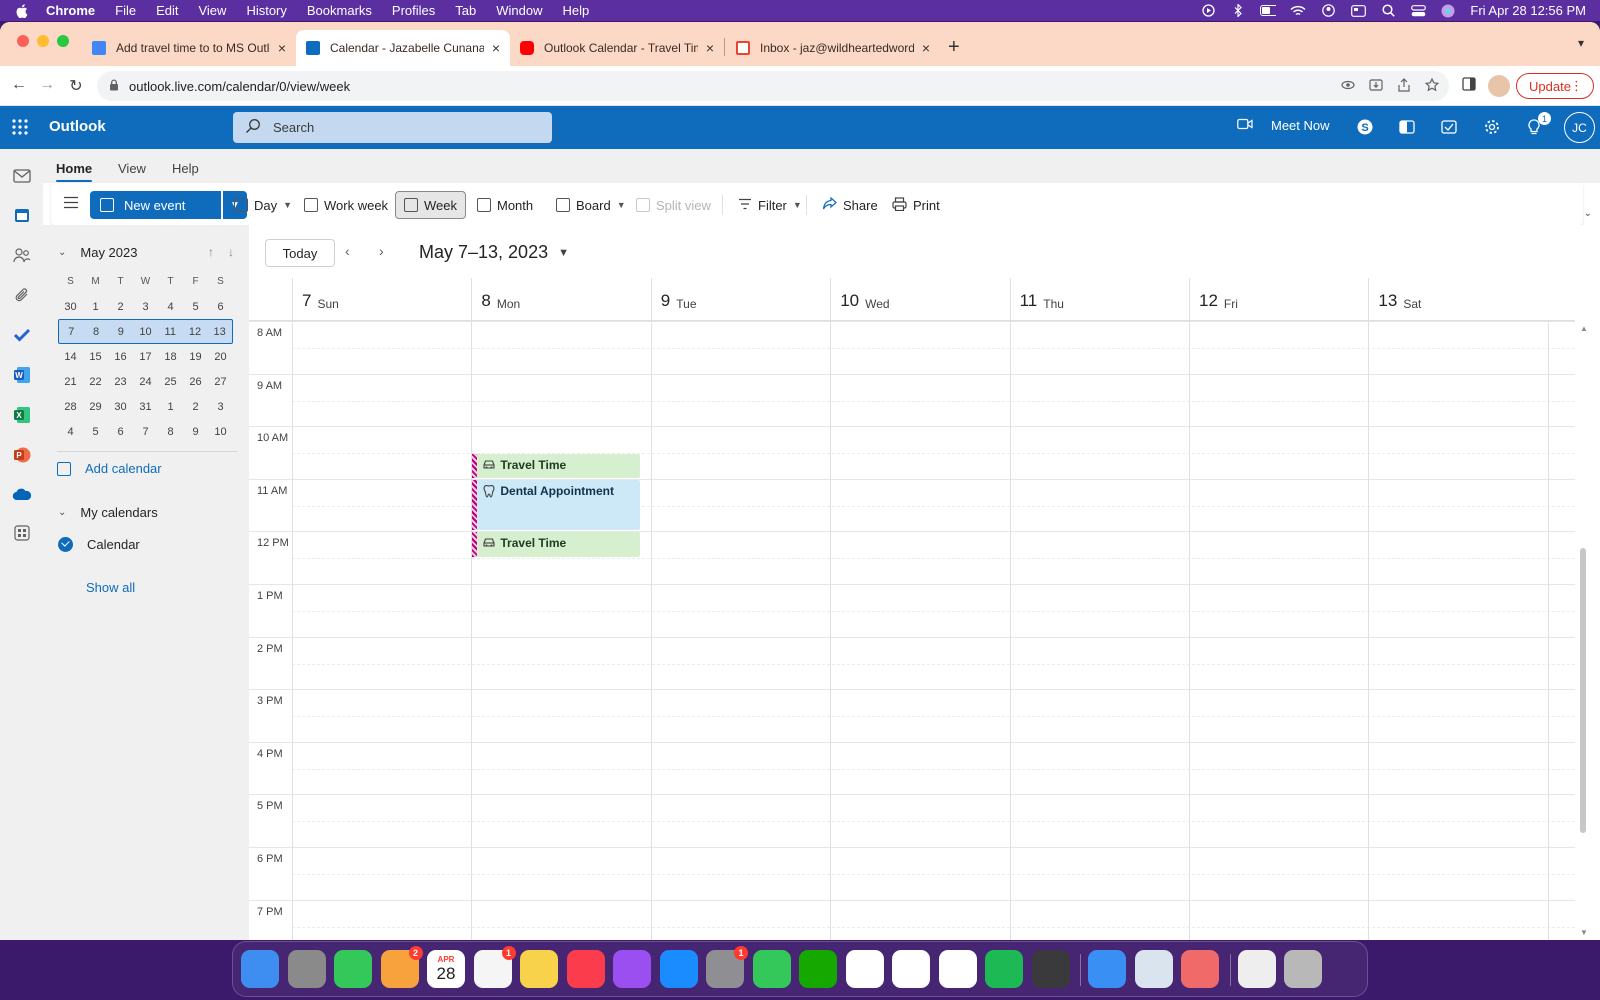  Describe the element at coordinates (912, 768) in the screenshot. I see `hour-row: 4 PM` at that location.